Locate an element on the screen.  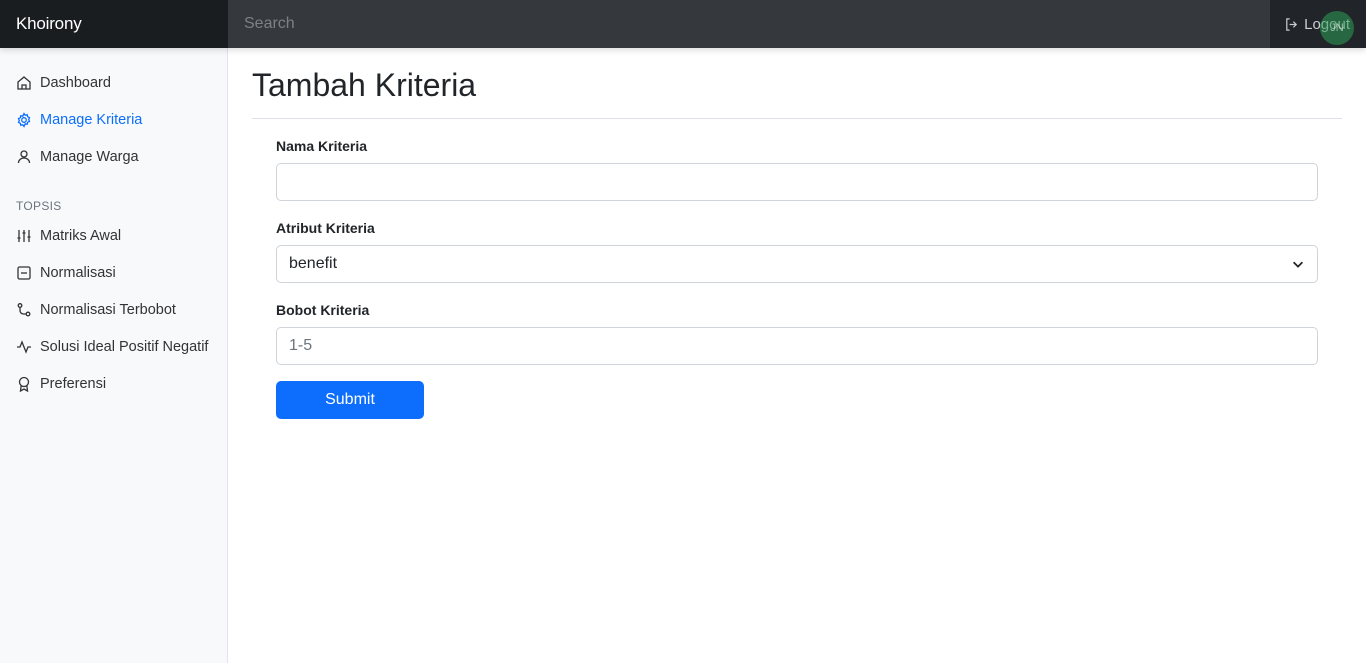
user-icon is located at coordinates (24, 156).